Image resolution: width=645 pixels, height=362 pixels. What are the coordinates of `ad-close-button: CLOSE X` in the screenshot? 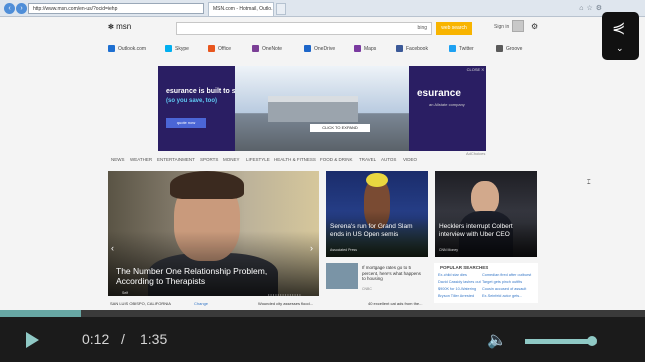 It's located at (475, 69).